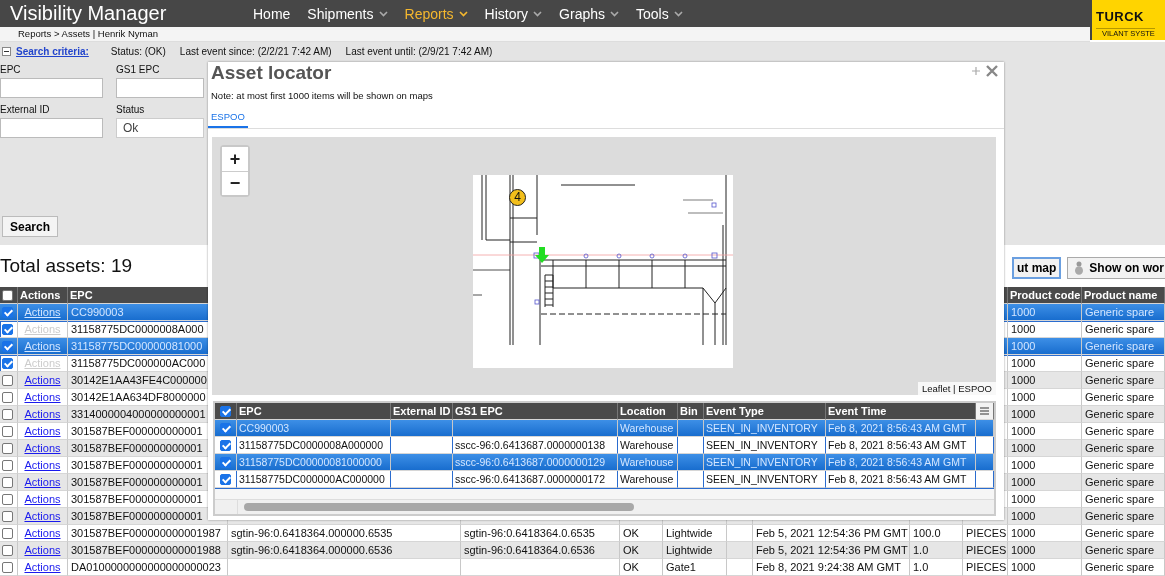  What do you see at coordinates (513, 13) in the screenshot?
I see `nav-item: History` at bounding box center [513, 13].